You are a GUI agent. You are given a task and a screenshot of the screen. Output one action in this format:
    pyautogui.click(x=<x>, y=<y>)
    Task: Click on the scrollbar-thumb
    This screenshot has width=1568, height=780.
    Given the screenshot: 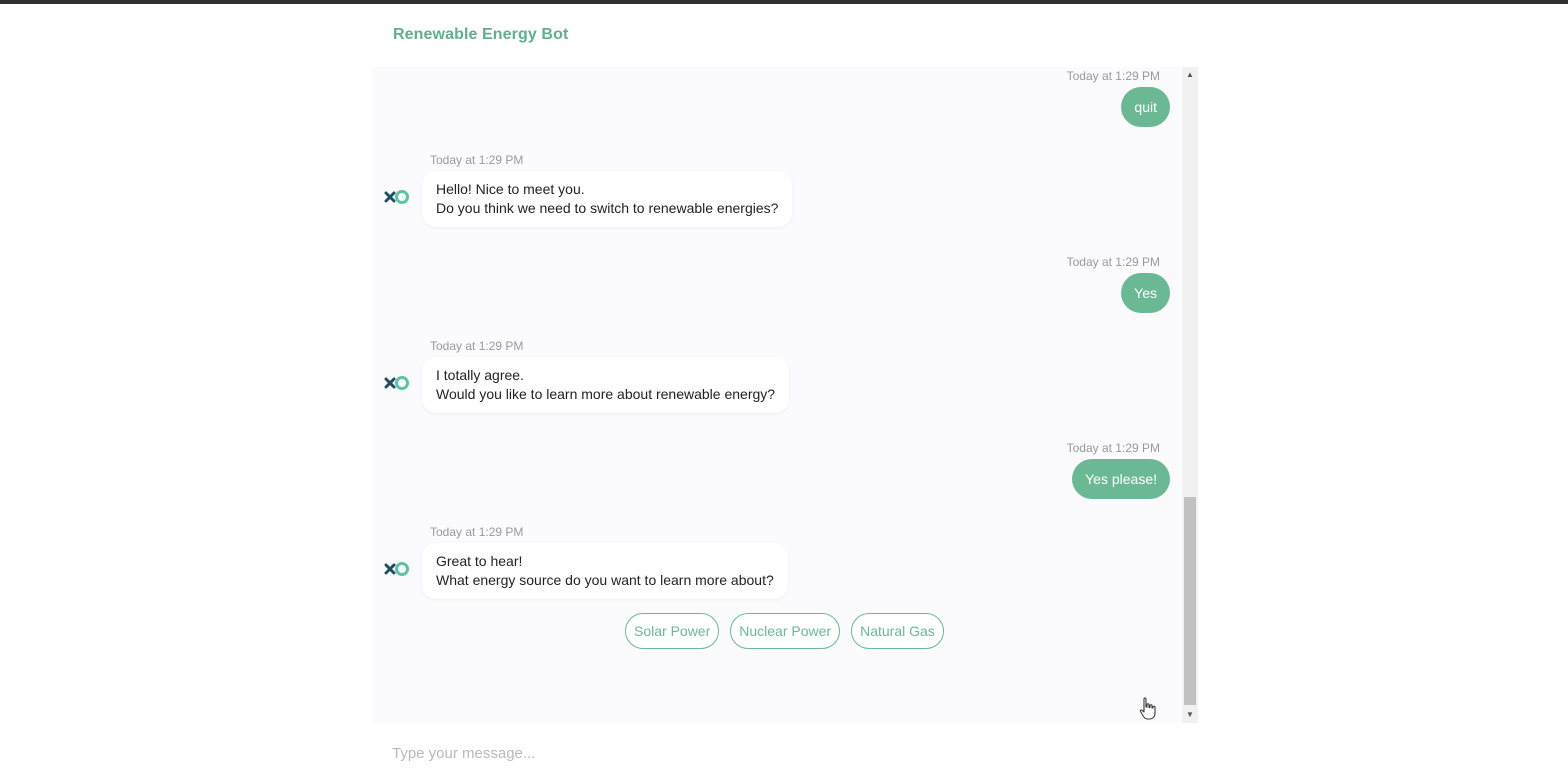 What is the action you would take?
    pyautogui.click(x=1190, y=601)
    